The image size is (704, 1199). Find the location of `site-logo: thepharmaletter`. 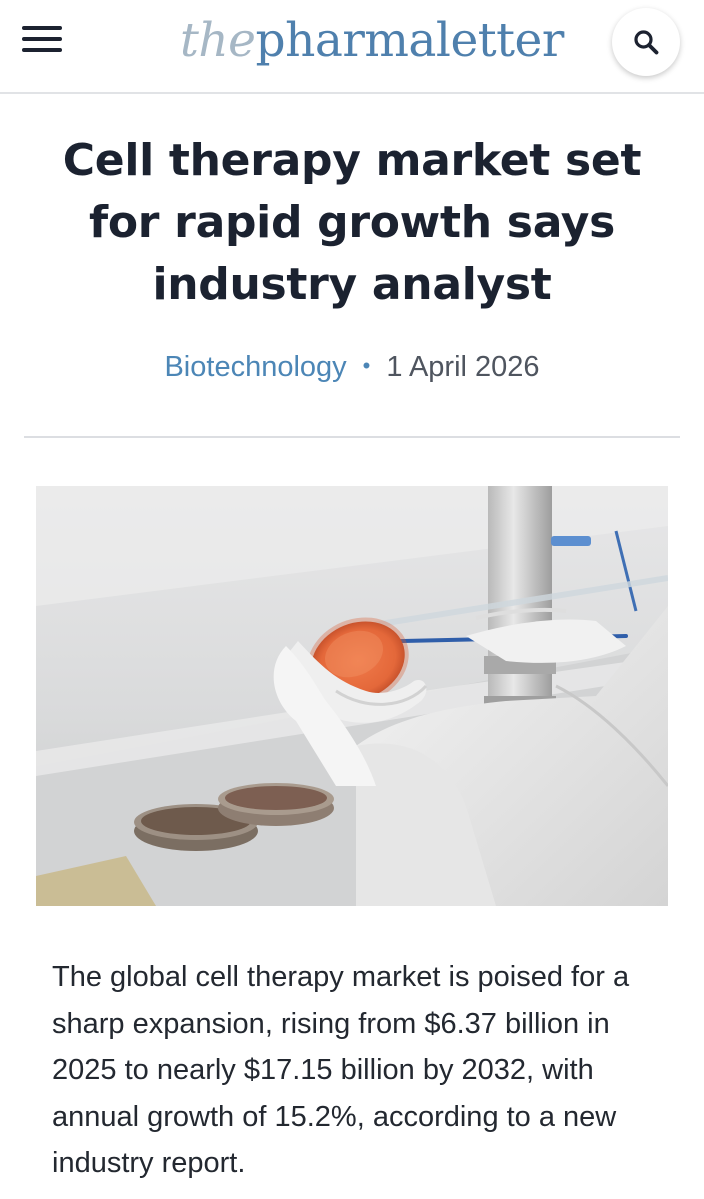

site-logo: thepharmaletter is located at coordinates (372, 41).